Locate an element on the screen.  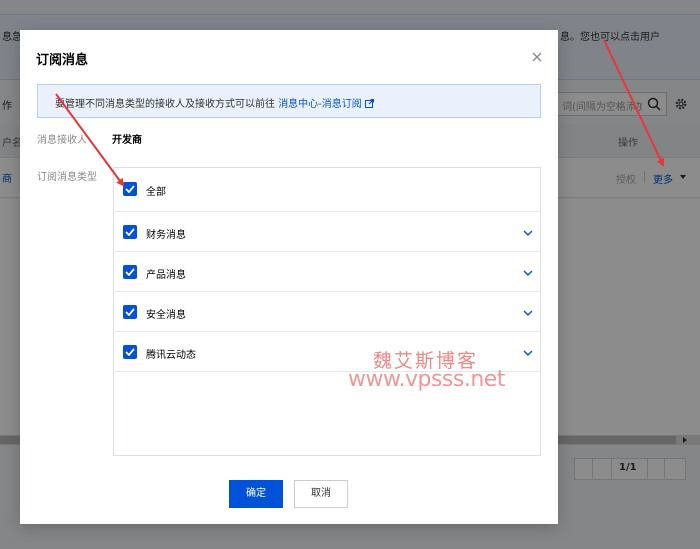
checkbox-tencent-news is located at coordinates (130, 352).